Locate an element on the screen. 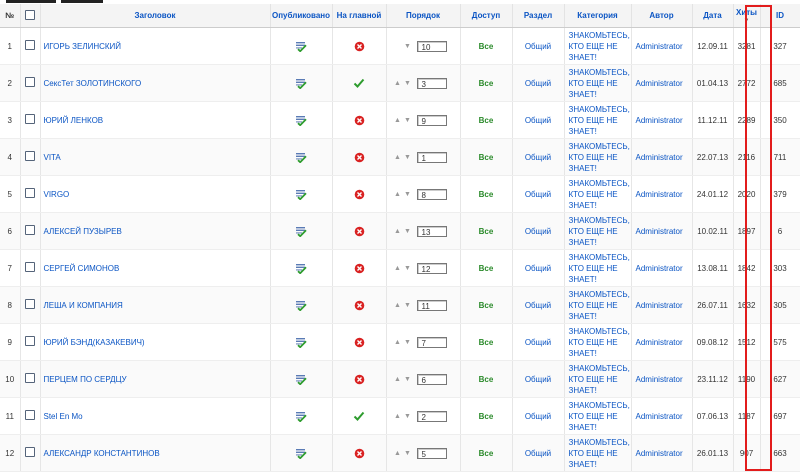 This screenshot has height=474, width=800. hits-header-label: Хиты is located at coordinates (746, 12).